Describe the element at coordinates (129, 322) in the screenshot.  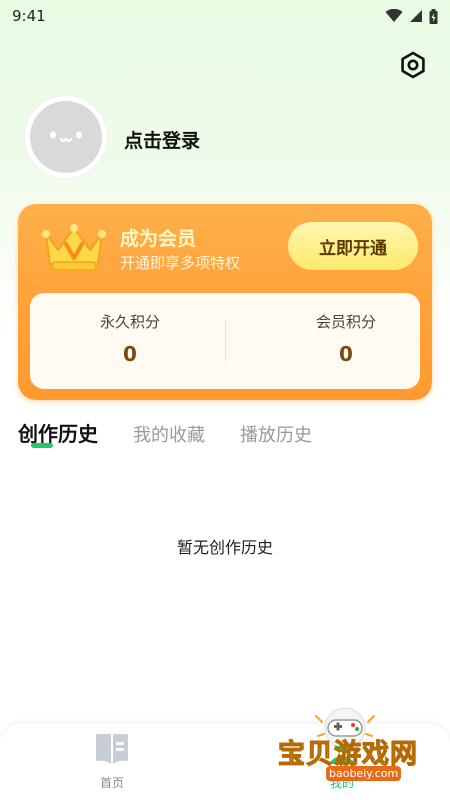
I see `permanent-points-label: 永久积分` at that location.